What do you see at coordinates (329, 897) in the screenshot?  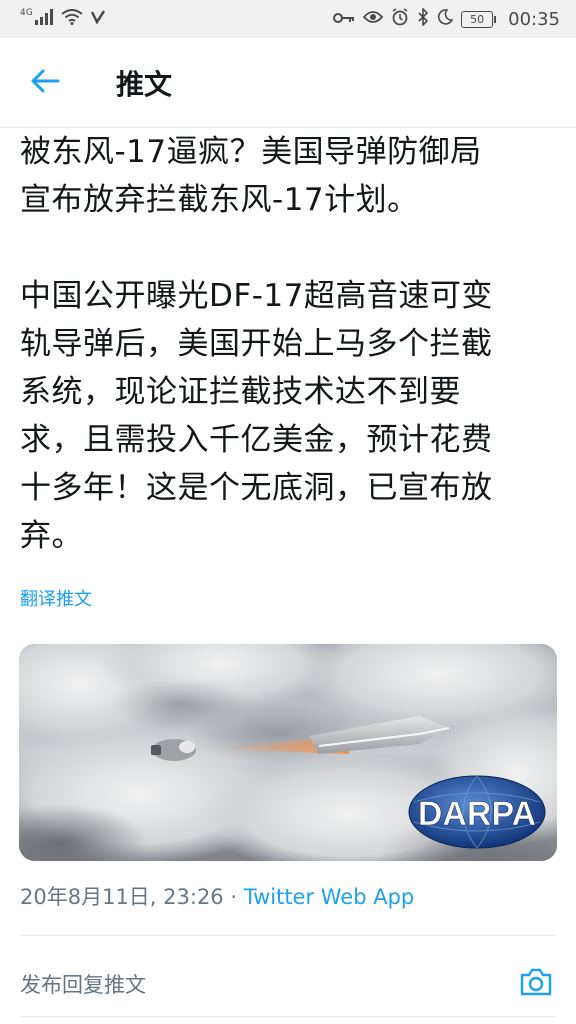 I see `source-app-link: Twitter Web App` at bounding box center [329, 897].